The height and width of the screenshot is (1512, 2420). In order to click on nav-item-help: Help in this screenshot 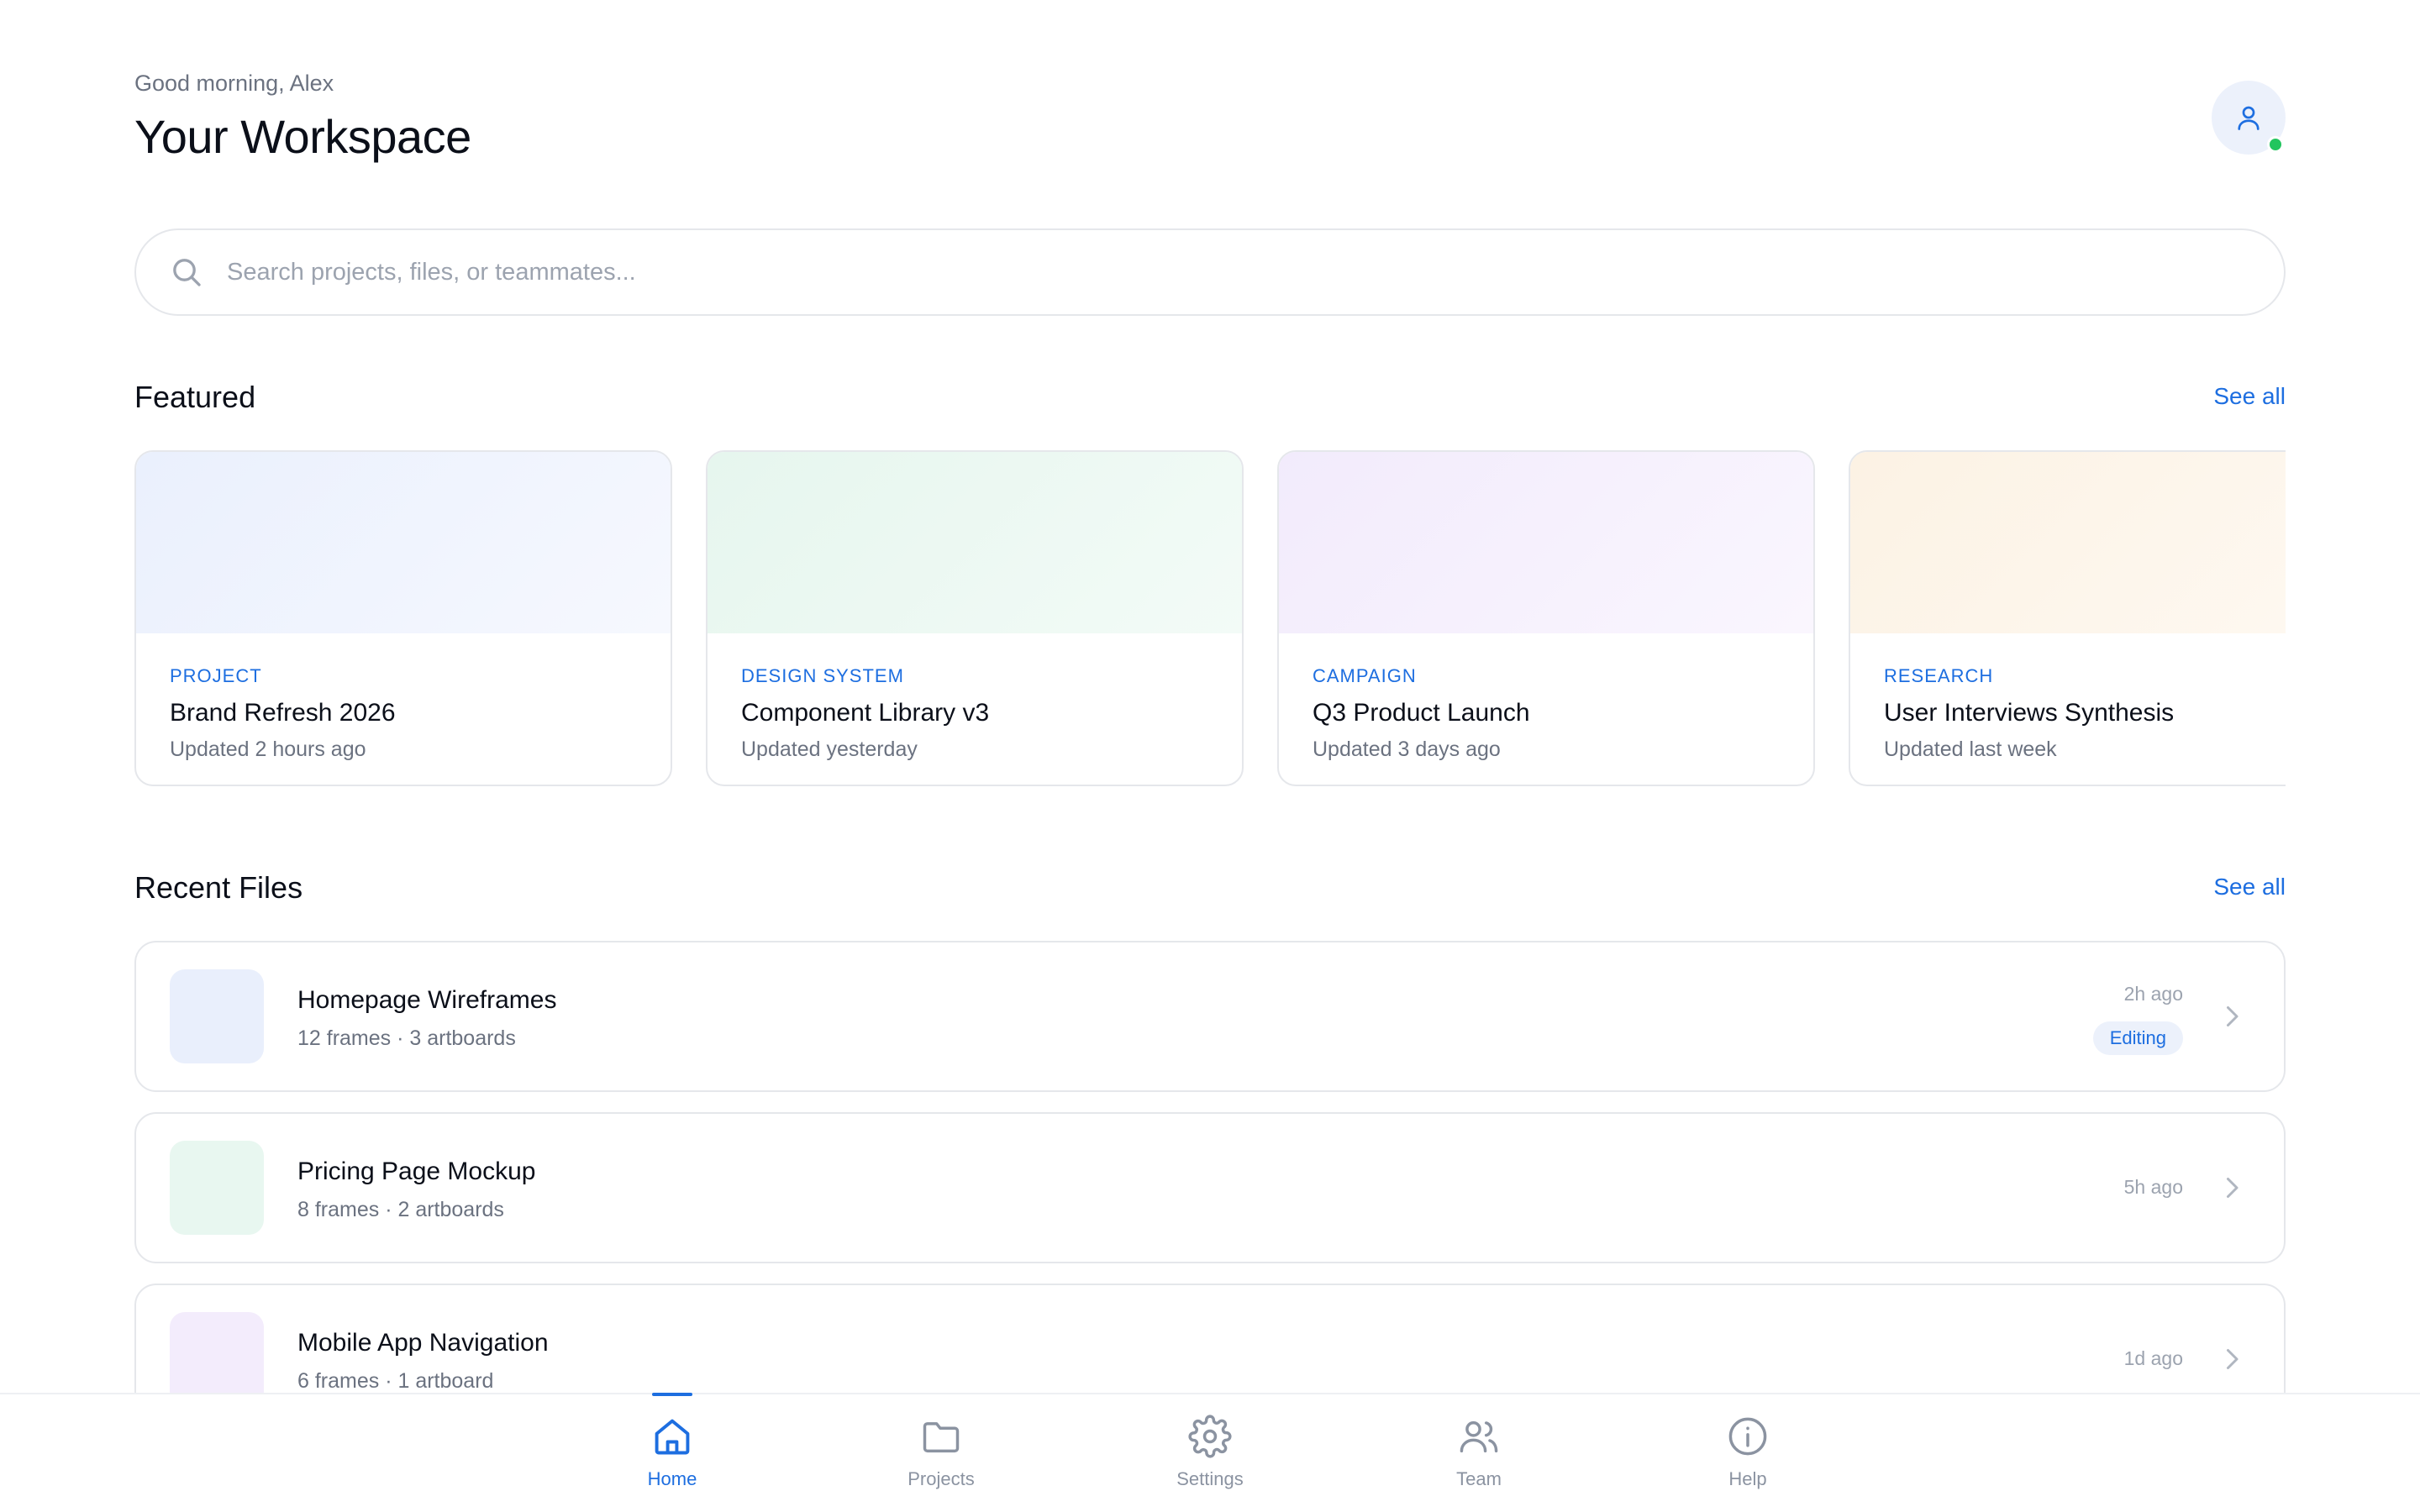, I will do `click(1748, 1453)`.